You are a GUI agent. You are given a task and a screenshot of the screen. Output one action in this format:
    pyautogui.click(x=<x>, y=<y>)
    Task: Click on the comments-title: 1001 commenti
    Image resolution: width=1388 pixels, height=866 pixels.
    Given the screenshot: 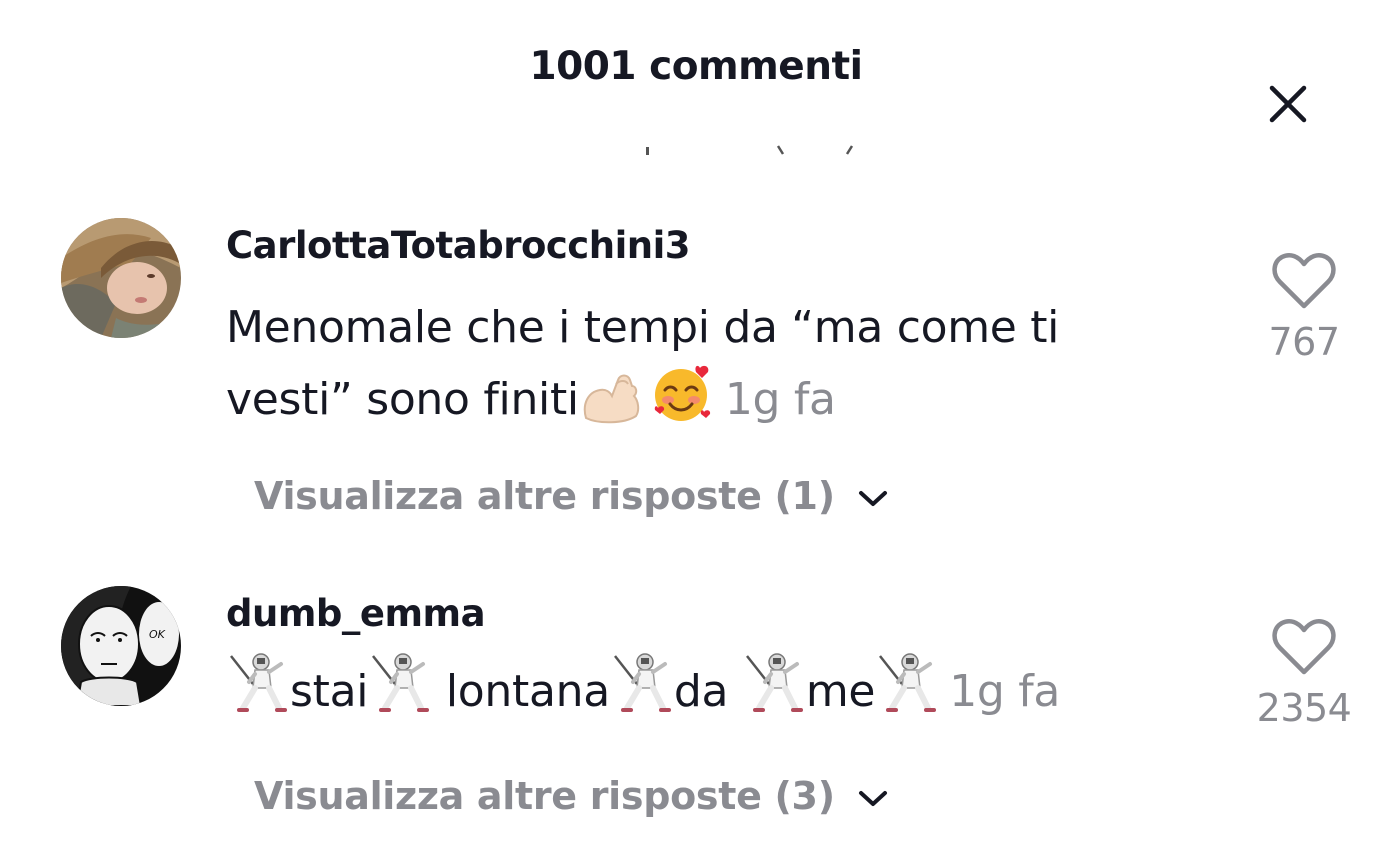 What is the action you would take?
    pyautogui.click(x=696, y=66)
    